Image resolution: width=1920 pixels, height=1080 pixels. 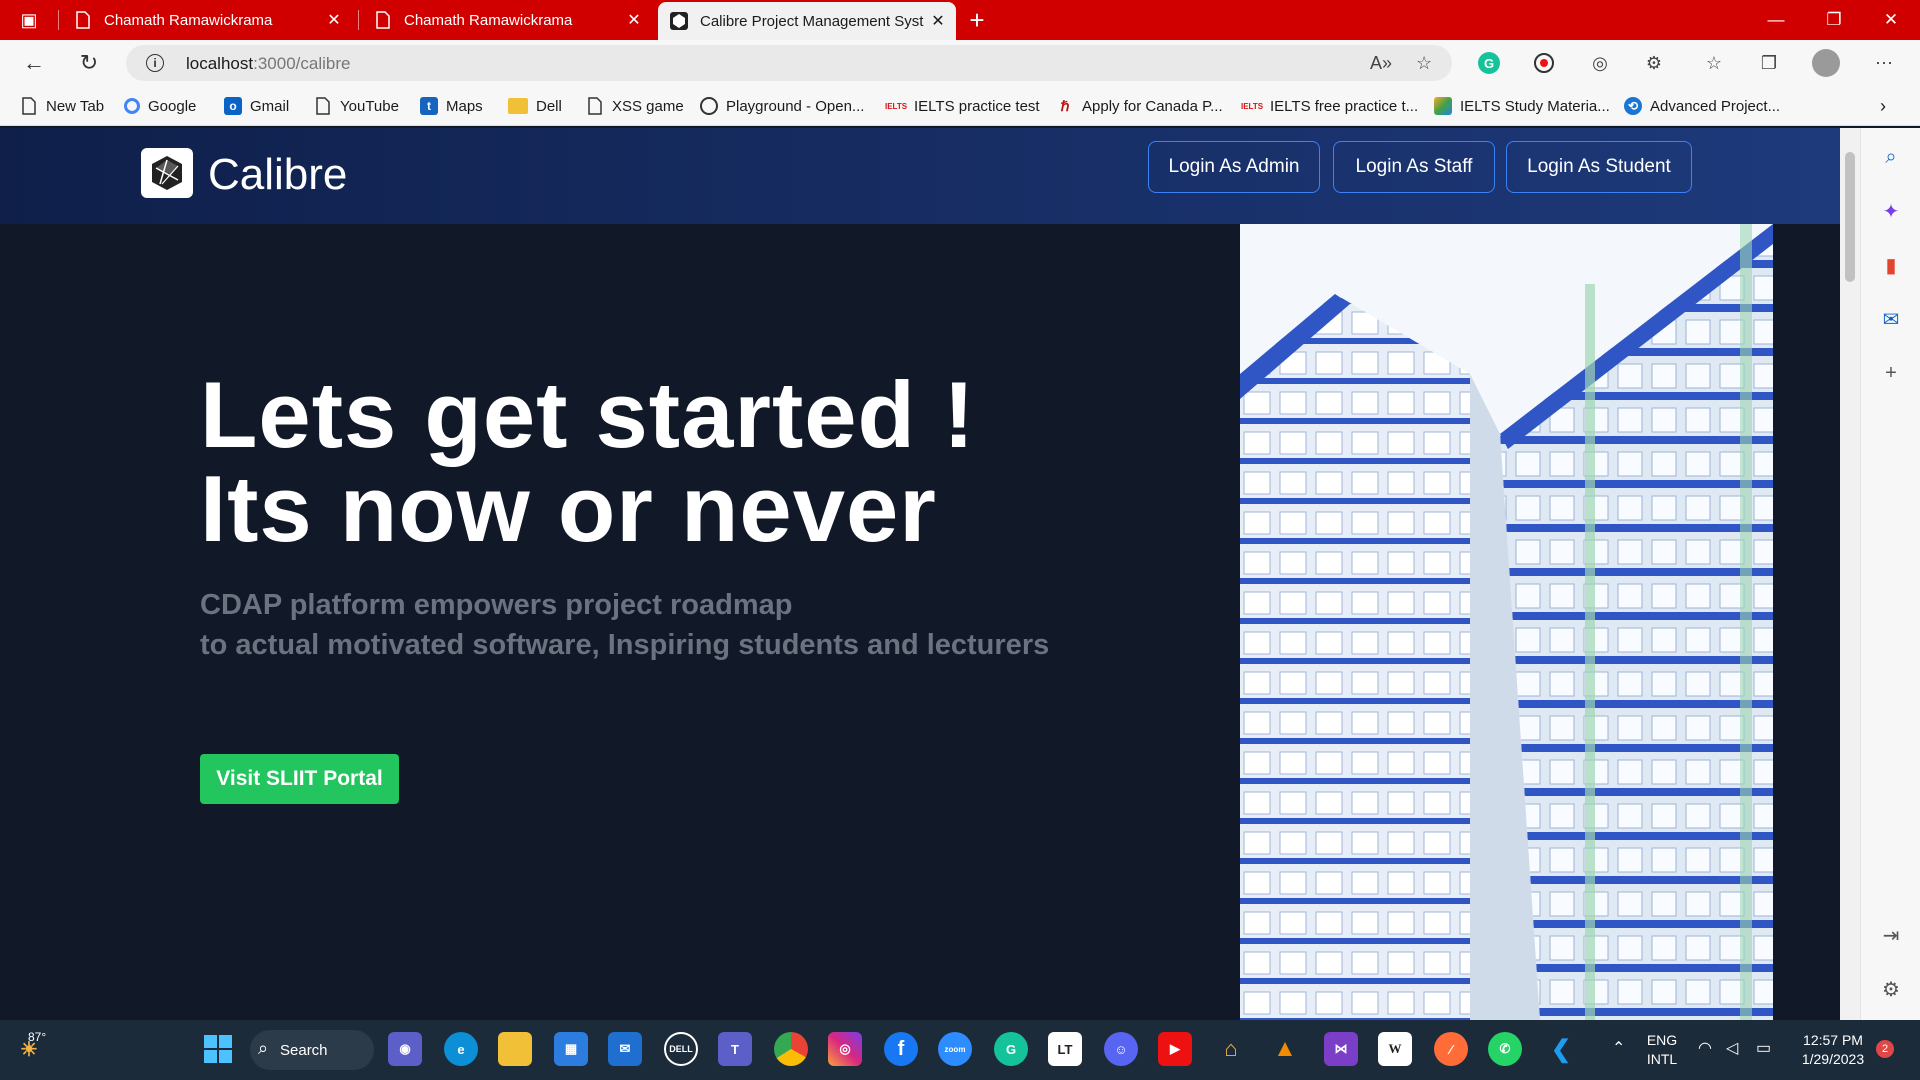 I want to click on page-scrollbar, so click(x=1850, y=574).